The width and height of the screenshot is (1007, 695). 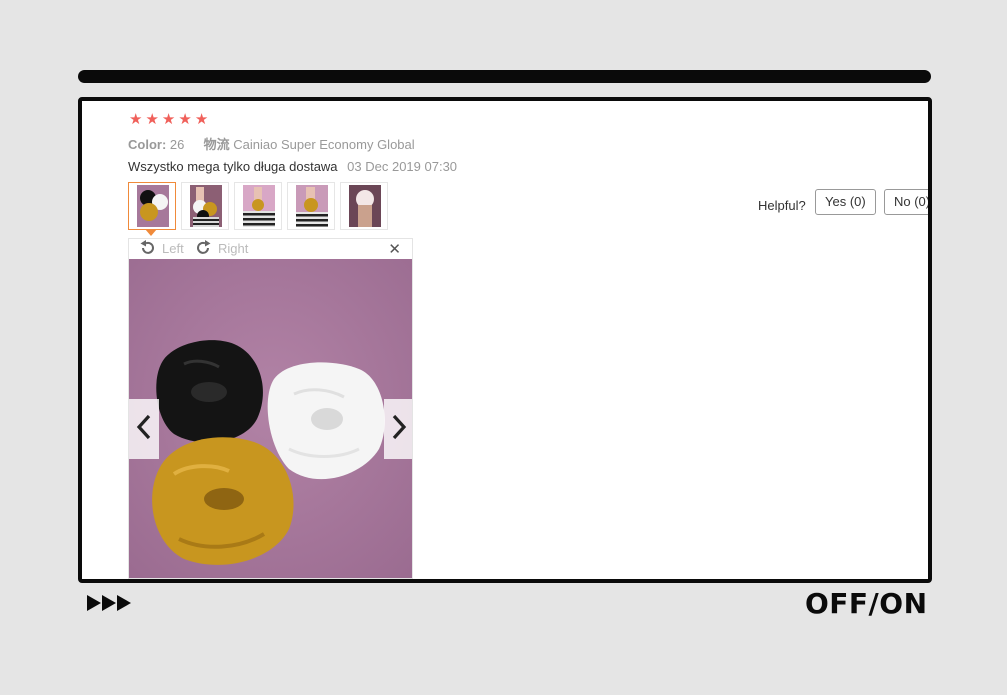 I want to click on off-on-toggle: OFF/ON, so click(x=866, y=603).